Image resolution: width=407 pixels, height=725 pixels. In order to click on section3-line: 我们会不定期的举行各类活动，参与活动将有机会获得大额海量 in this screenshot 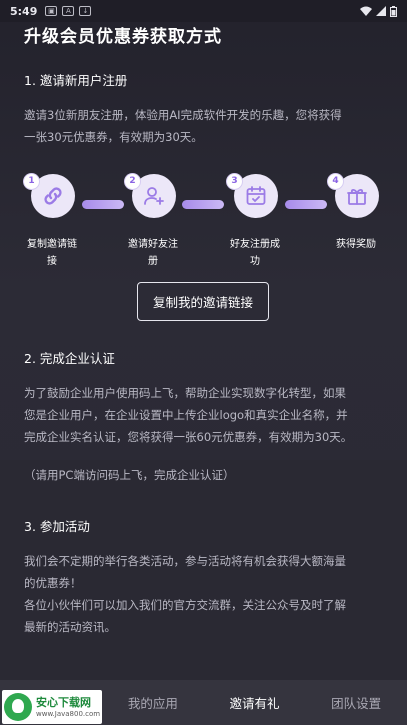, I will do `click(185, 561)`.